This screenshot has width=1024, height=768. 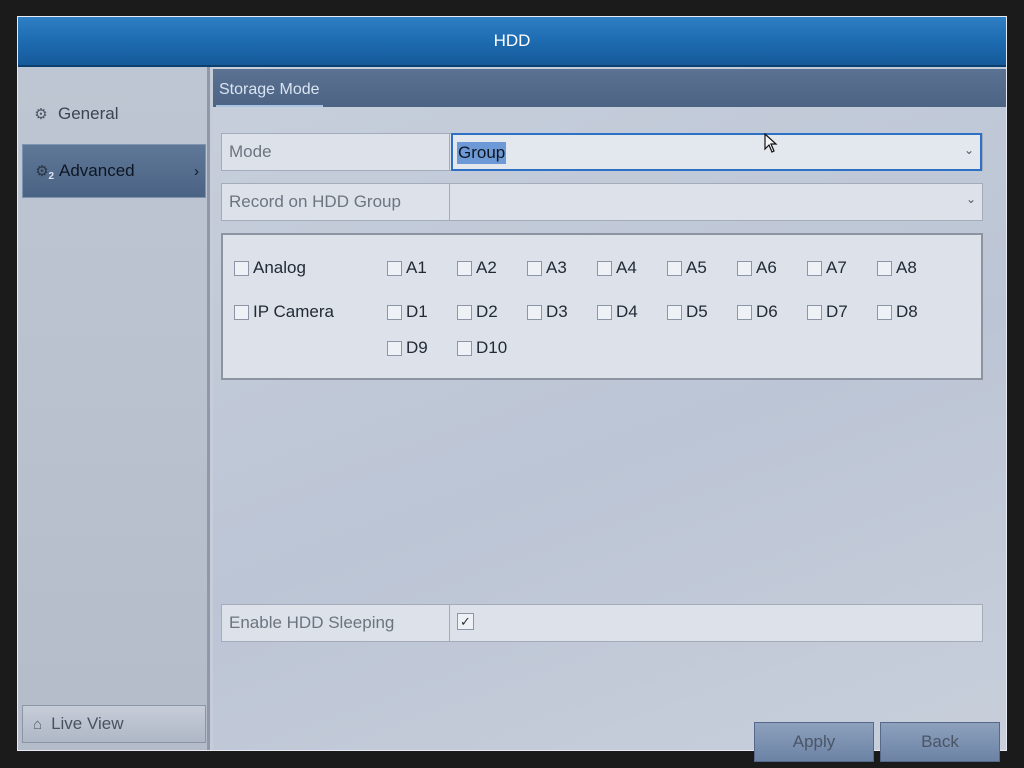 I want to click on channel-D4-checkbox: D4, so click(x=617, y=312).